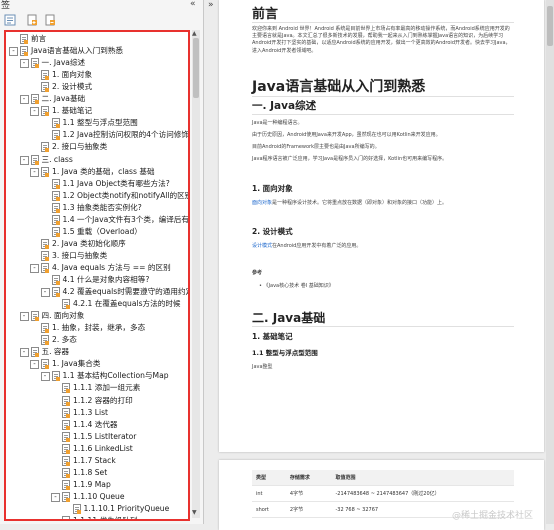 Image resolution: width=554 pixels, height=530 pixels. Describe the element at coordinates (422, 493) in the screenshot. I see `table-cell: -2147483648 ~ 2147483647（刚过20亿）` at that location.